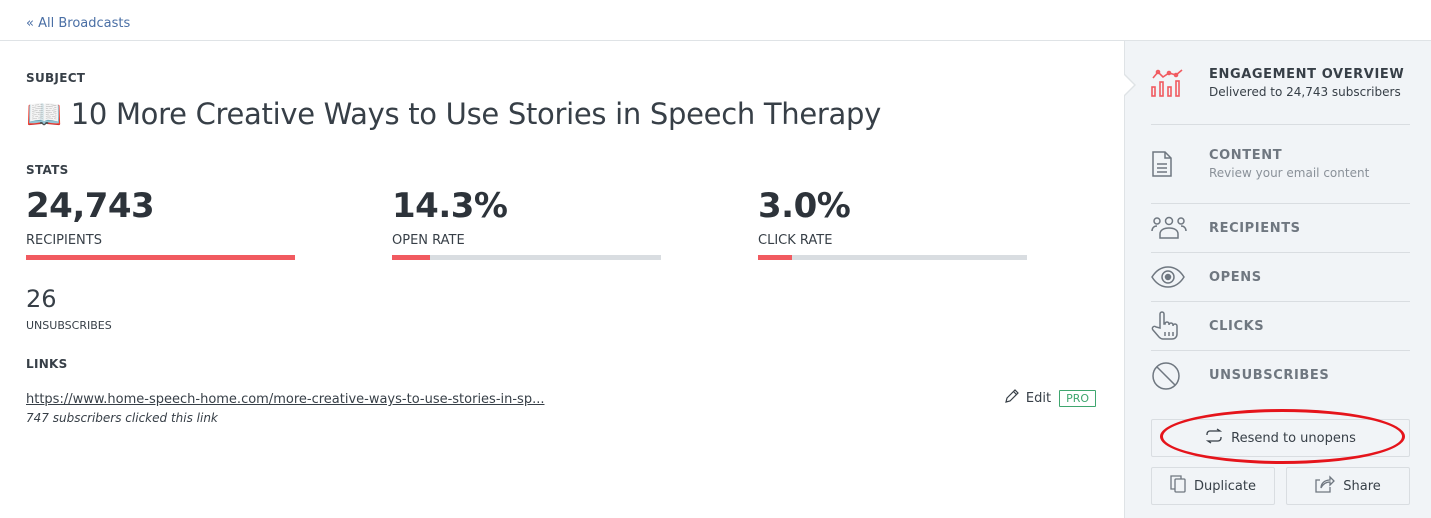 This screenshot has height=518, width=1431. I want to click on nav-subtitle: Delivered to 24,743 subscribers, so click(1305, 91).